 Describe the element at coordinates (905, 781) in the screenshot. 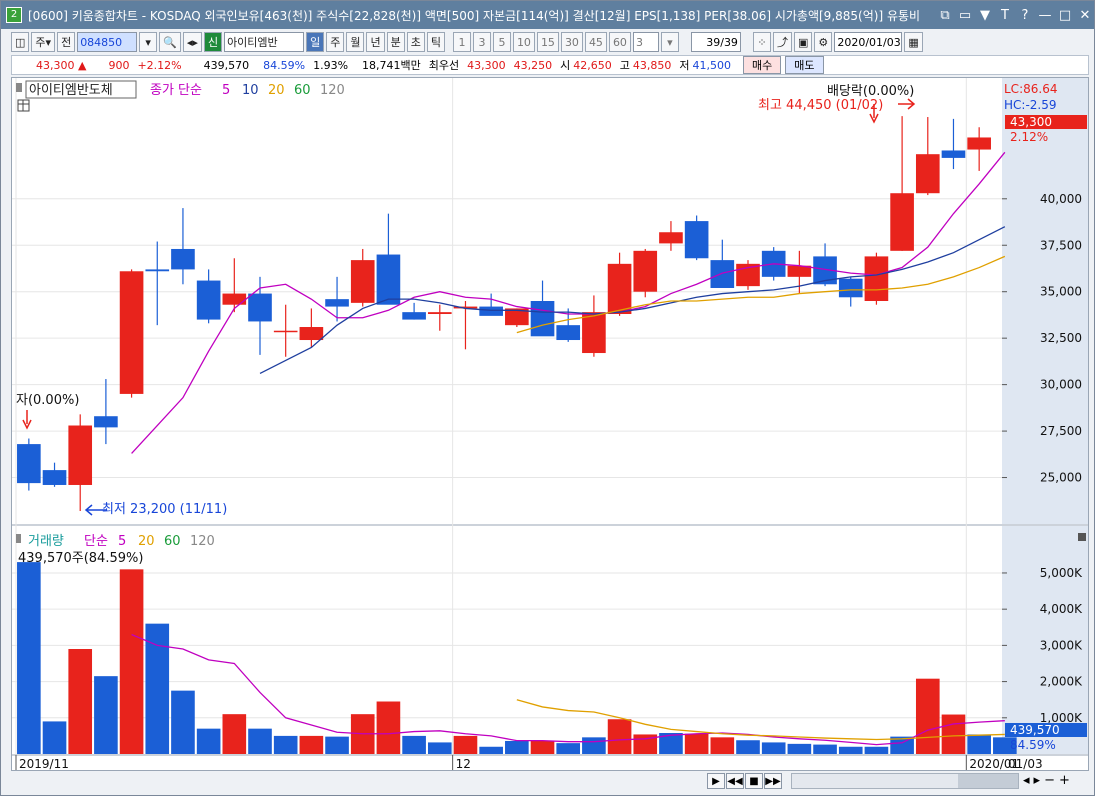

I see `chart-scrollbar` at that location.